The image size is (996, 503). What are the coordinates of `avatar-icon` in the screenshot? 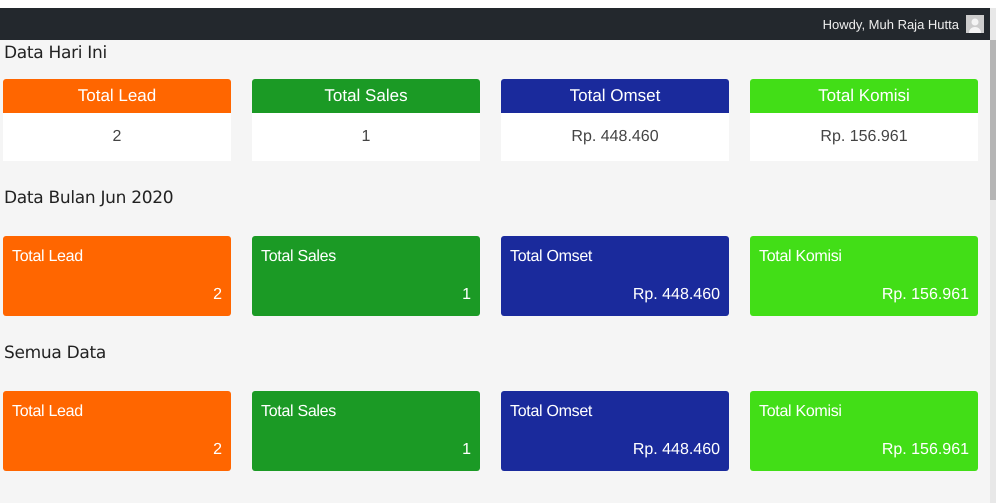 It's located at (975, 24).